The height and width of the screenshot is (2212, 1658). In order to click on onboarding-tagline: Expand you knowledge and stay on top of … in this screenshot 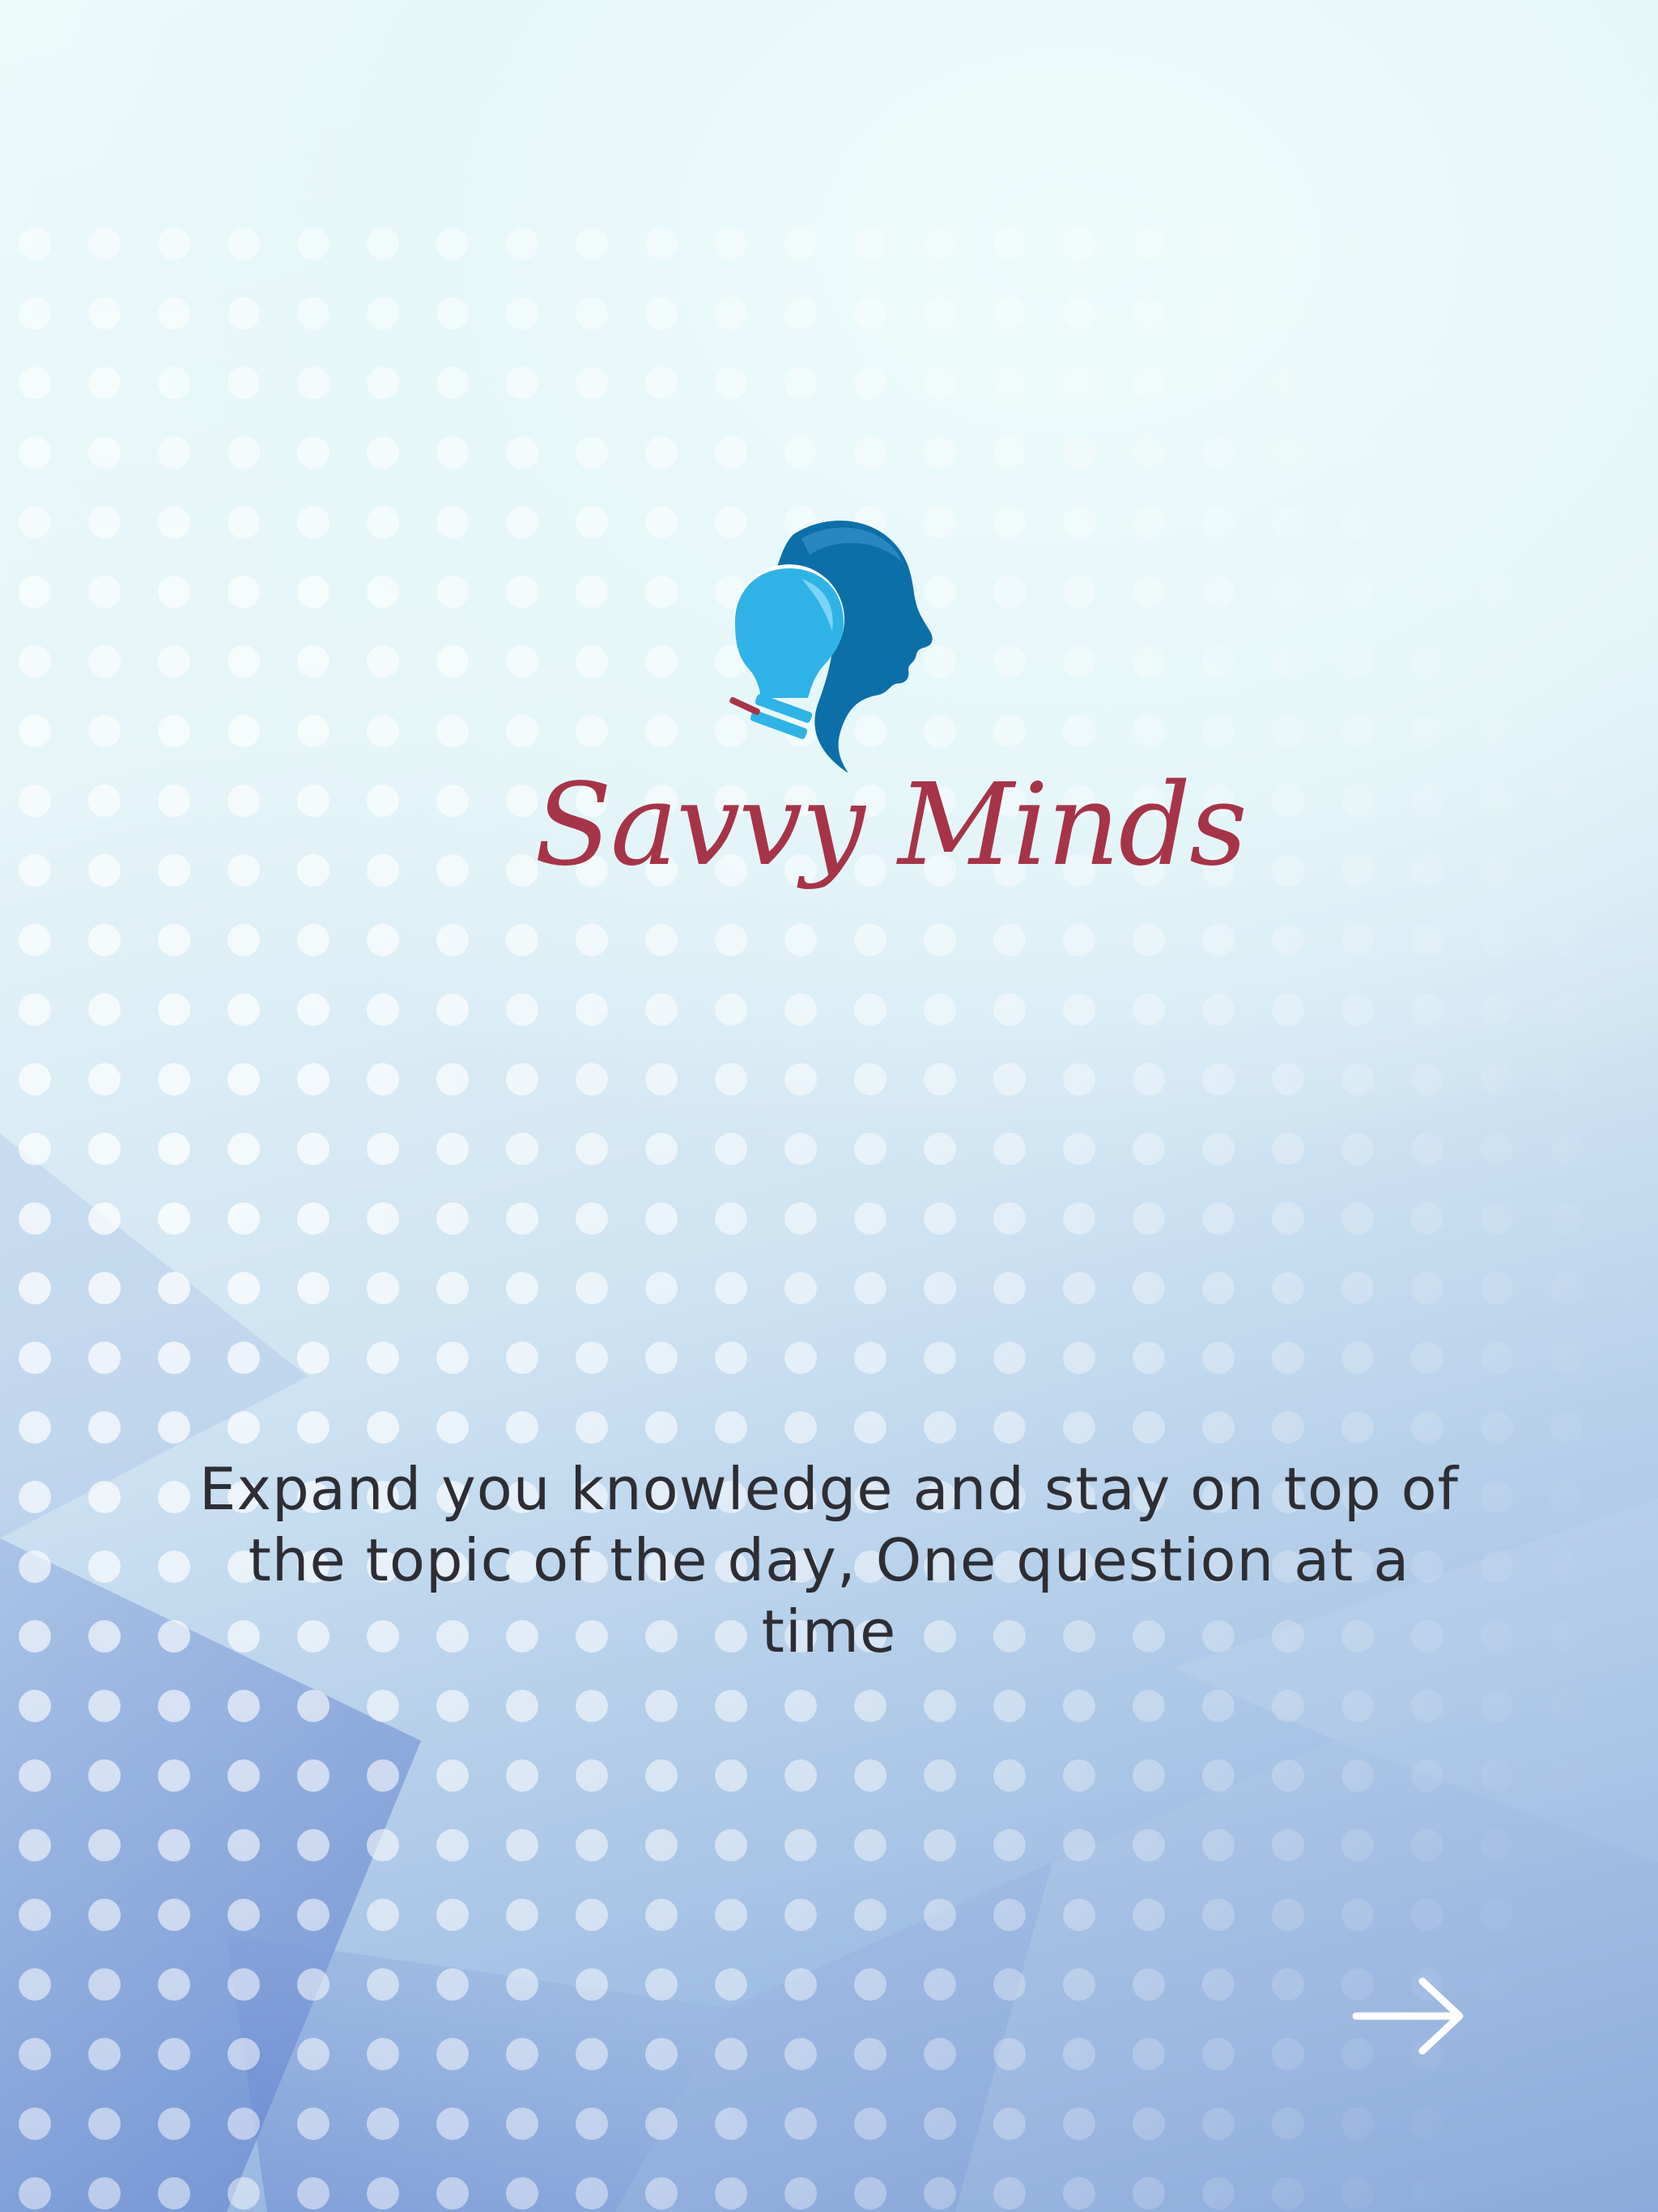, I will do `click(829, 1560)`.